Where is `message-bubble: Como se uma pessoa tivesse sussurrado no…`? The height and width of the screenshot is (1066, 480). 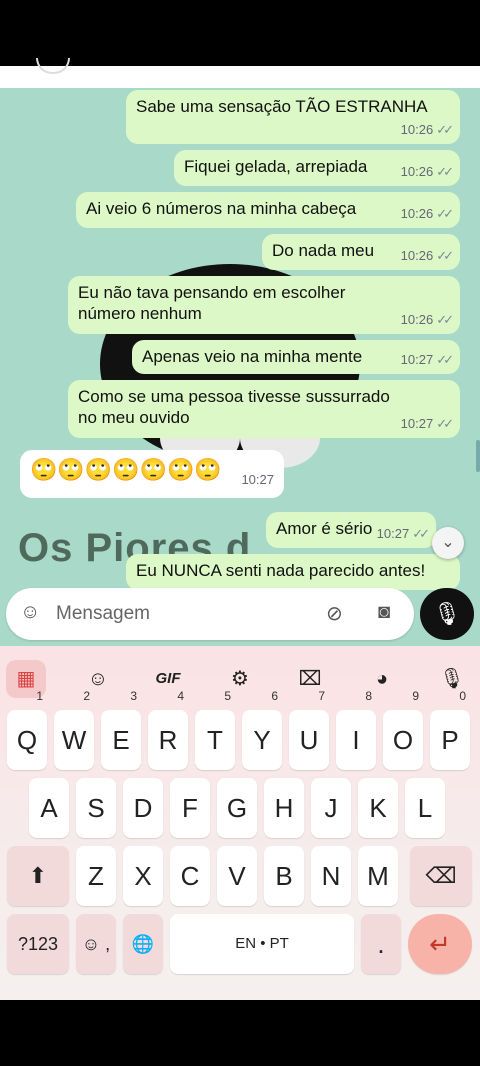 message-bubble: Como se uma pessoa tivesse sussurrado no… is located at coordinates (264, 409).